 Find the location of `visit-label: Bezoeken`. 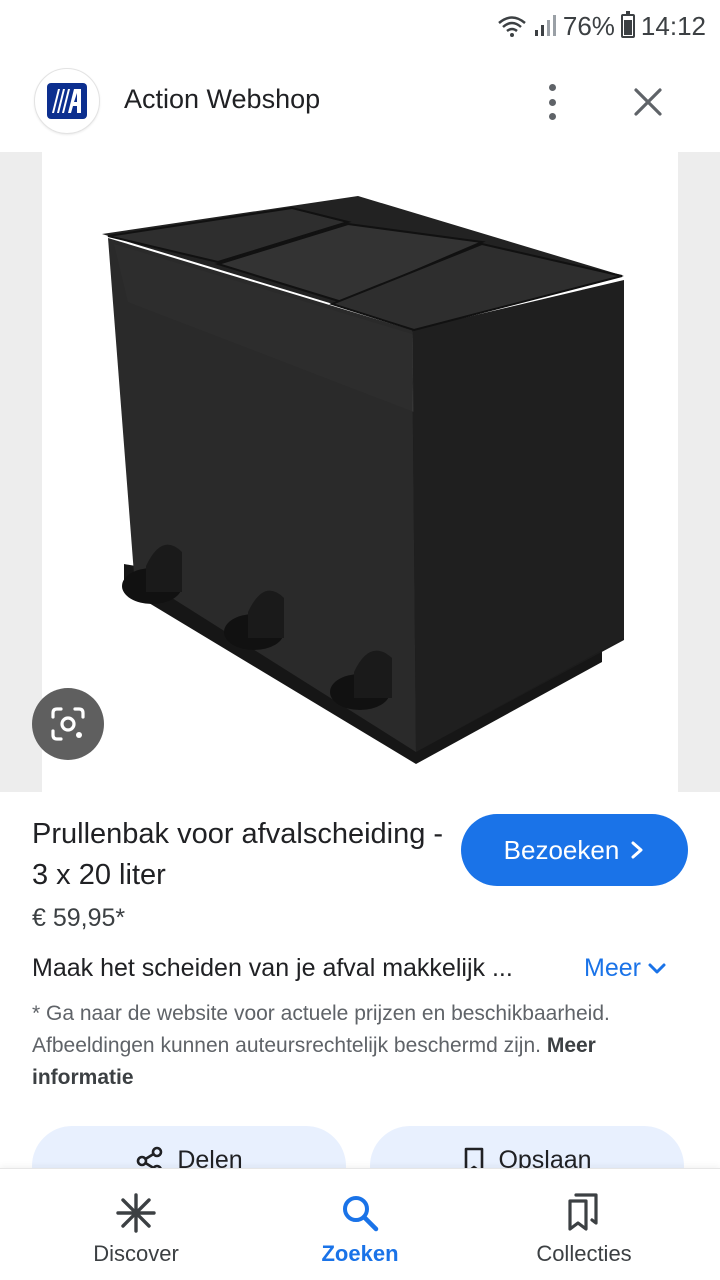

visit-label: Bezoeken is located at coordinates (561, 849).